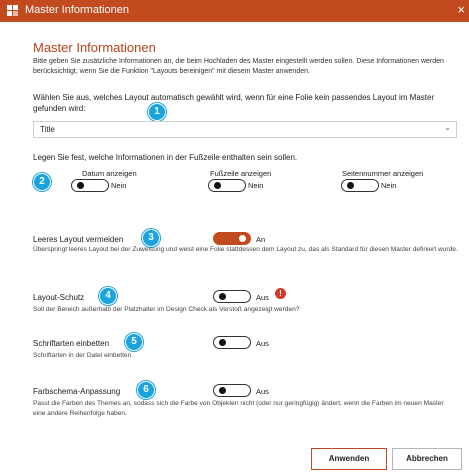 This screenshot has width=469, height=474. I want to click on footer-toggle, so click(227, 185).